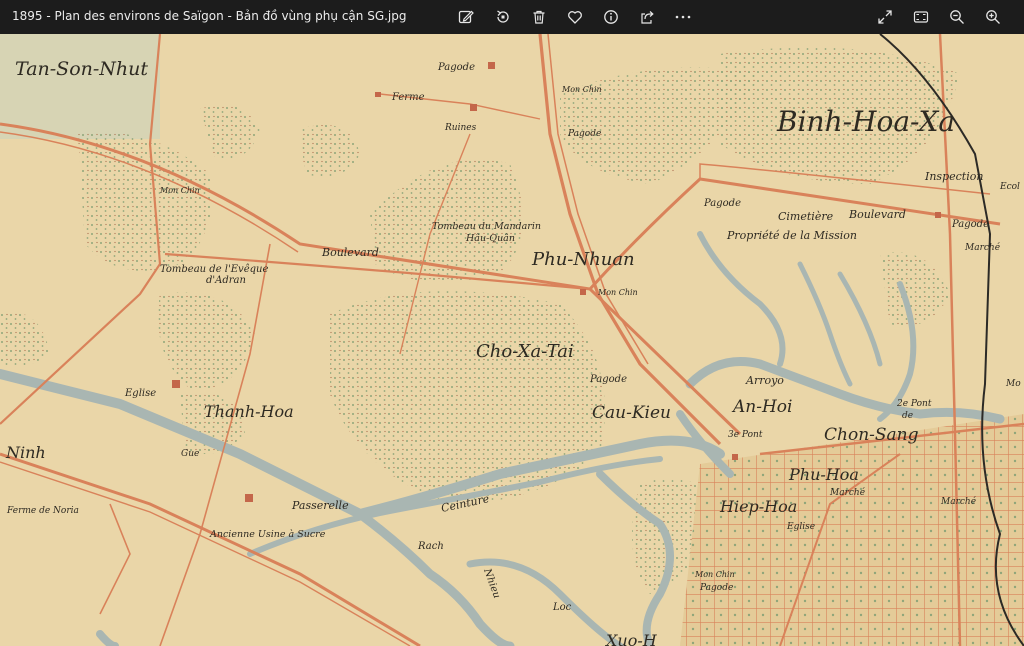  I want to click on share-button, so click(647, 17).